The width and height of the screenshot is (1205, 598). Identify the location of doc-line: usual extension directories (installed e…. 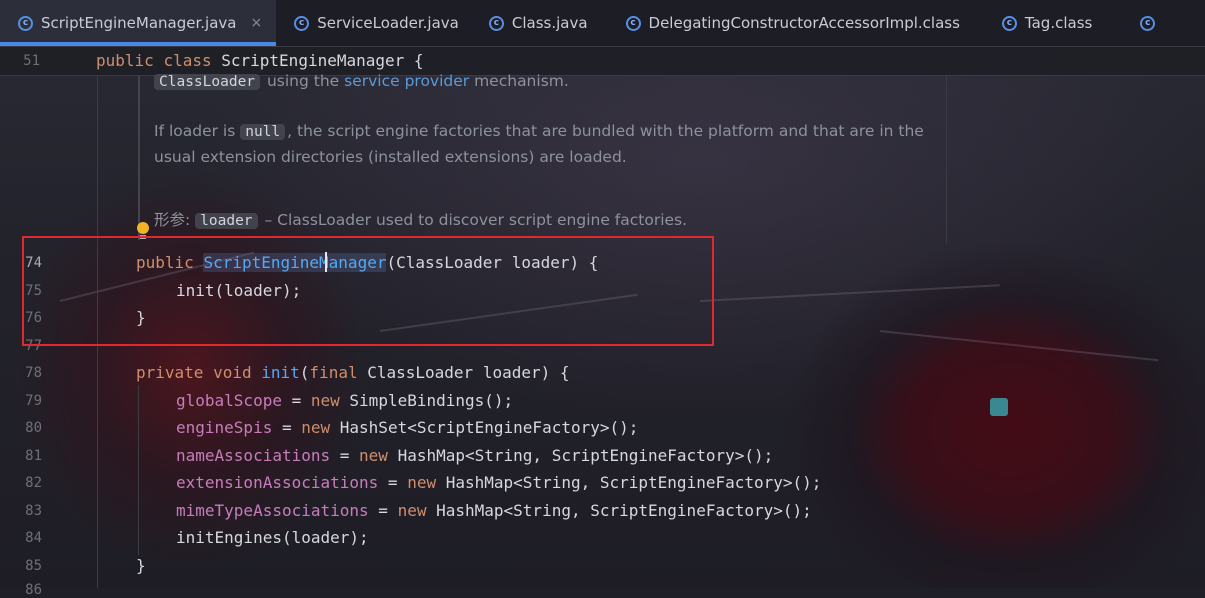
(390, 157).